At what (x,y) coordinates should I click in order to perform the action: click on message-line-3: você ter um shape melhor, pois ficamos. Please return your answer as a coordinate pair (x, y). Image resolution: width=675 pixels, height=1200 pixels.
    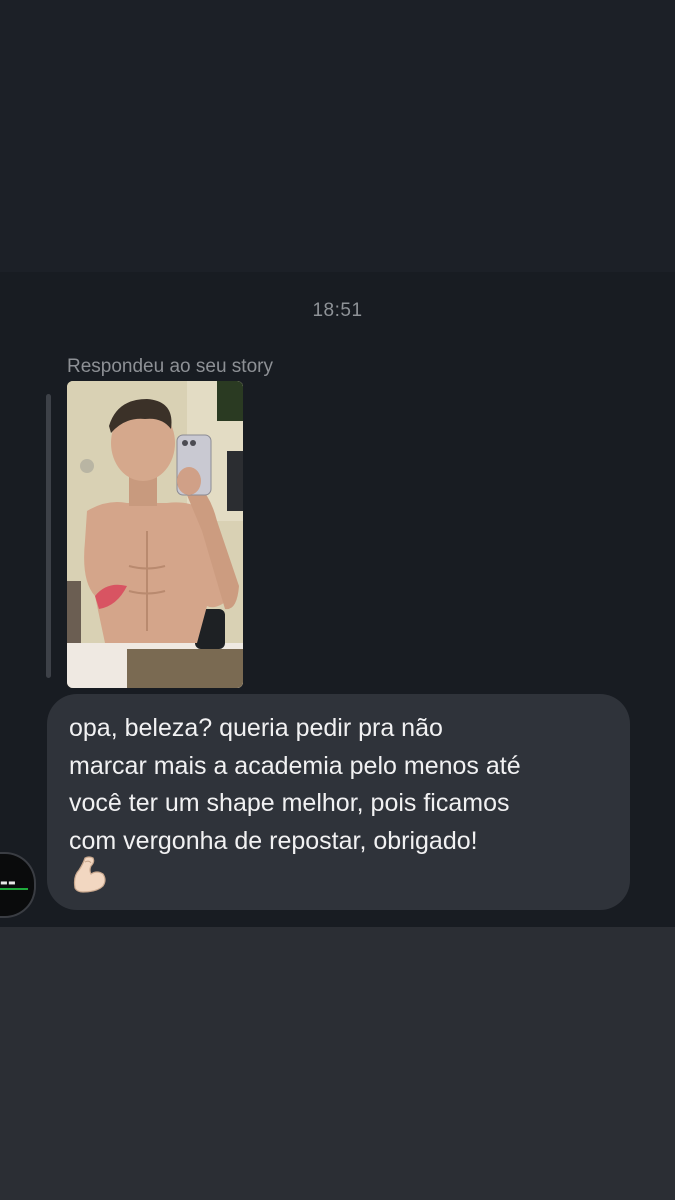
    Looking at the image, I should click on (289, 803).